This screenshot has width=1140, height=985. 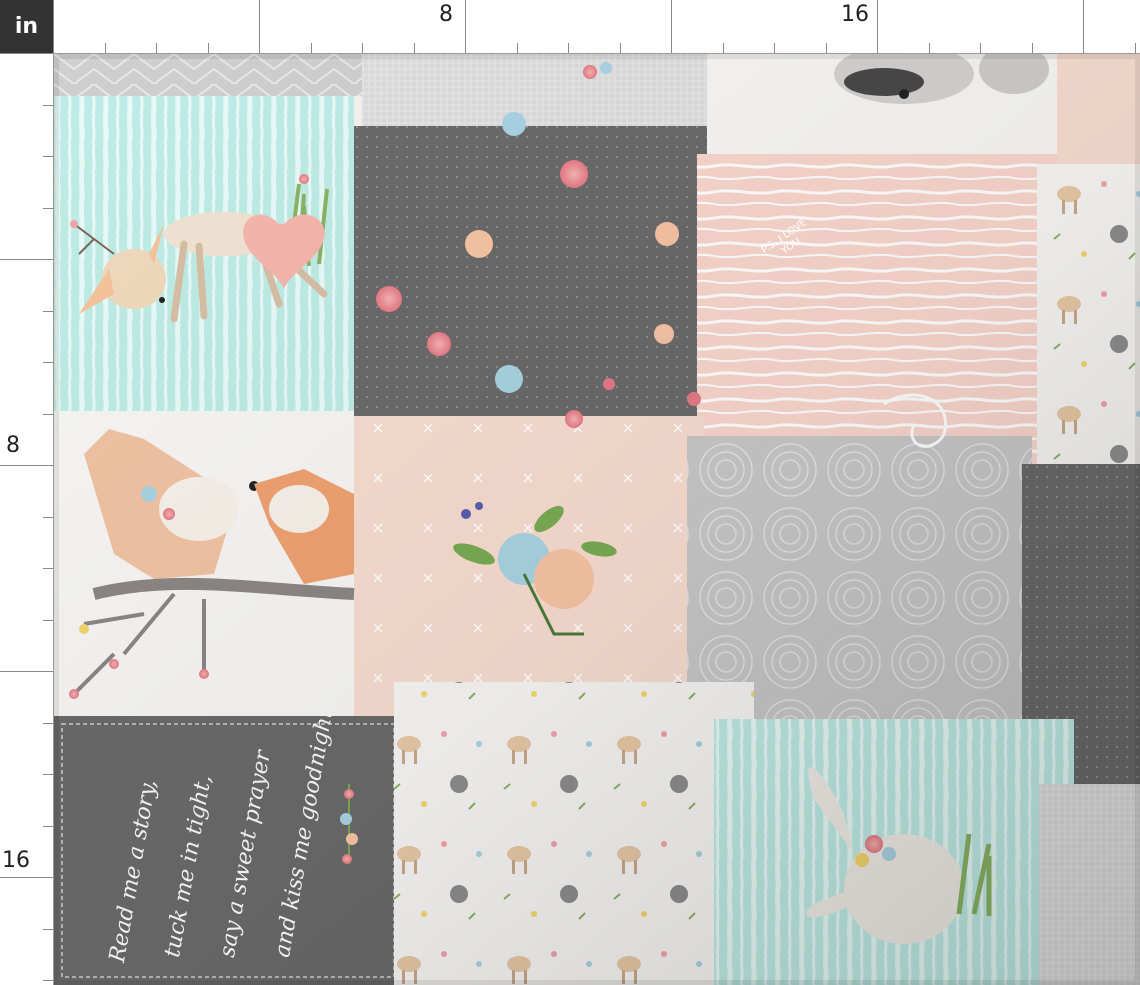 What do you see at coordinates (596, 27) in the screenshot?
I see `top-ruler: 8 16` at bounding box center [596, 27].